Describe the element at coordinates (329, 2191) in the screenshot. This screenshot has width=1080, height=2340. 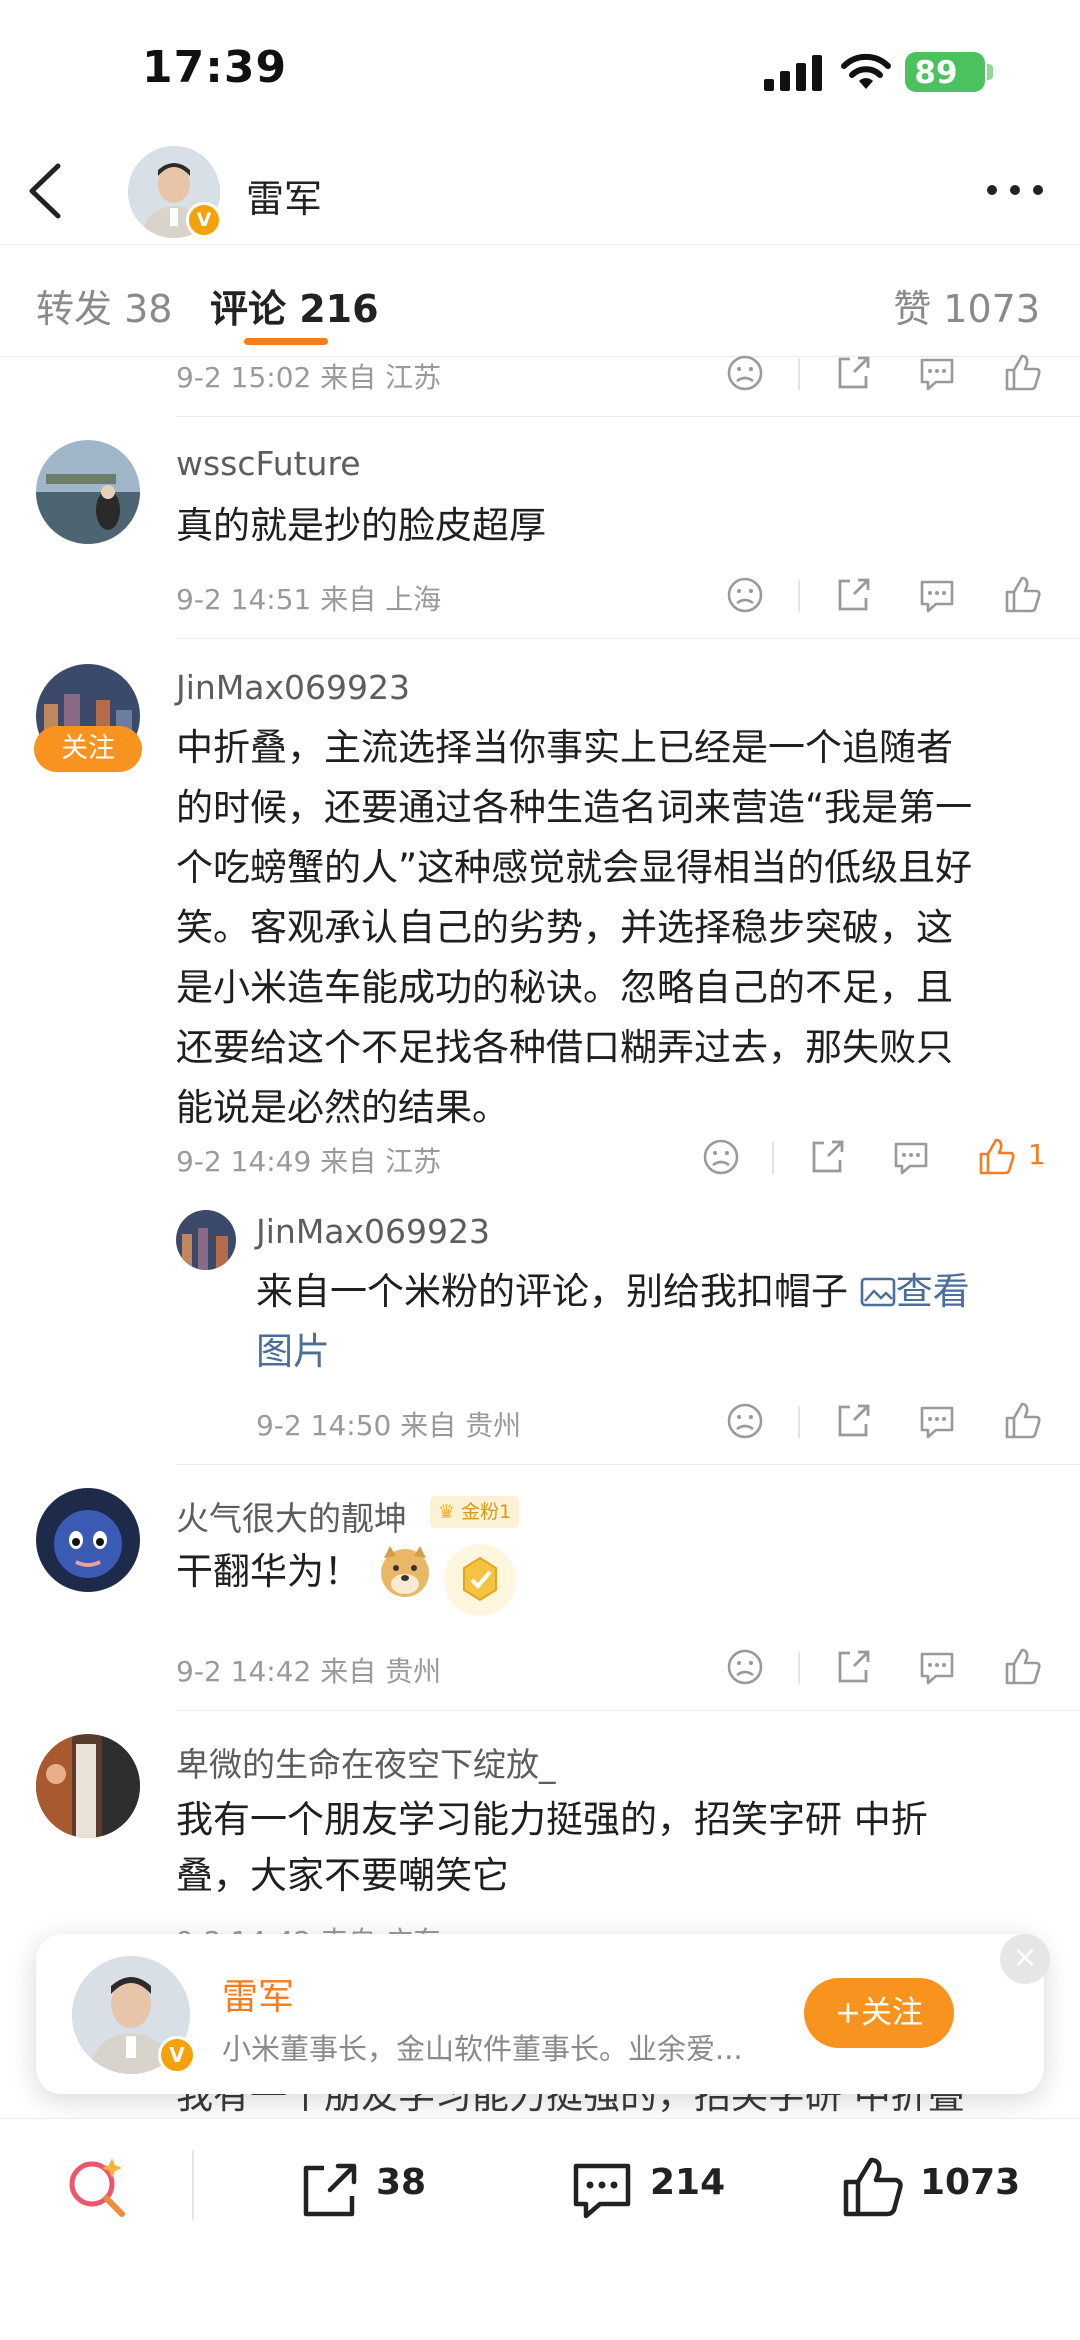
I see `repost-icon` at that location.